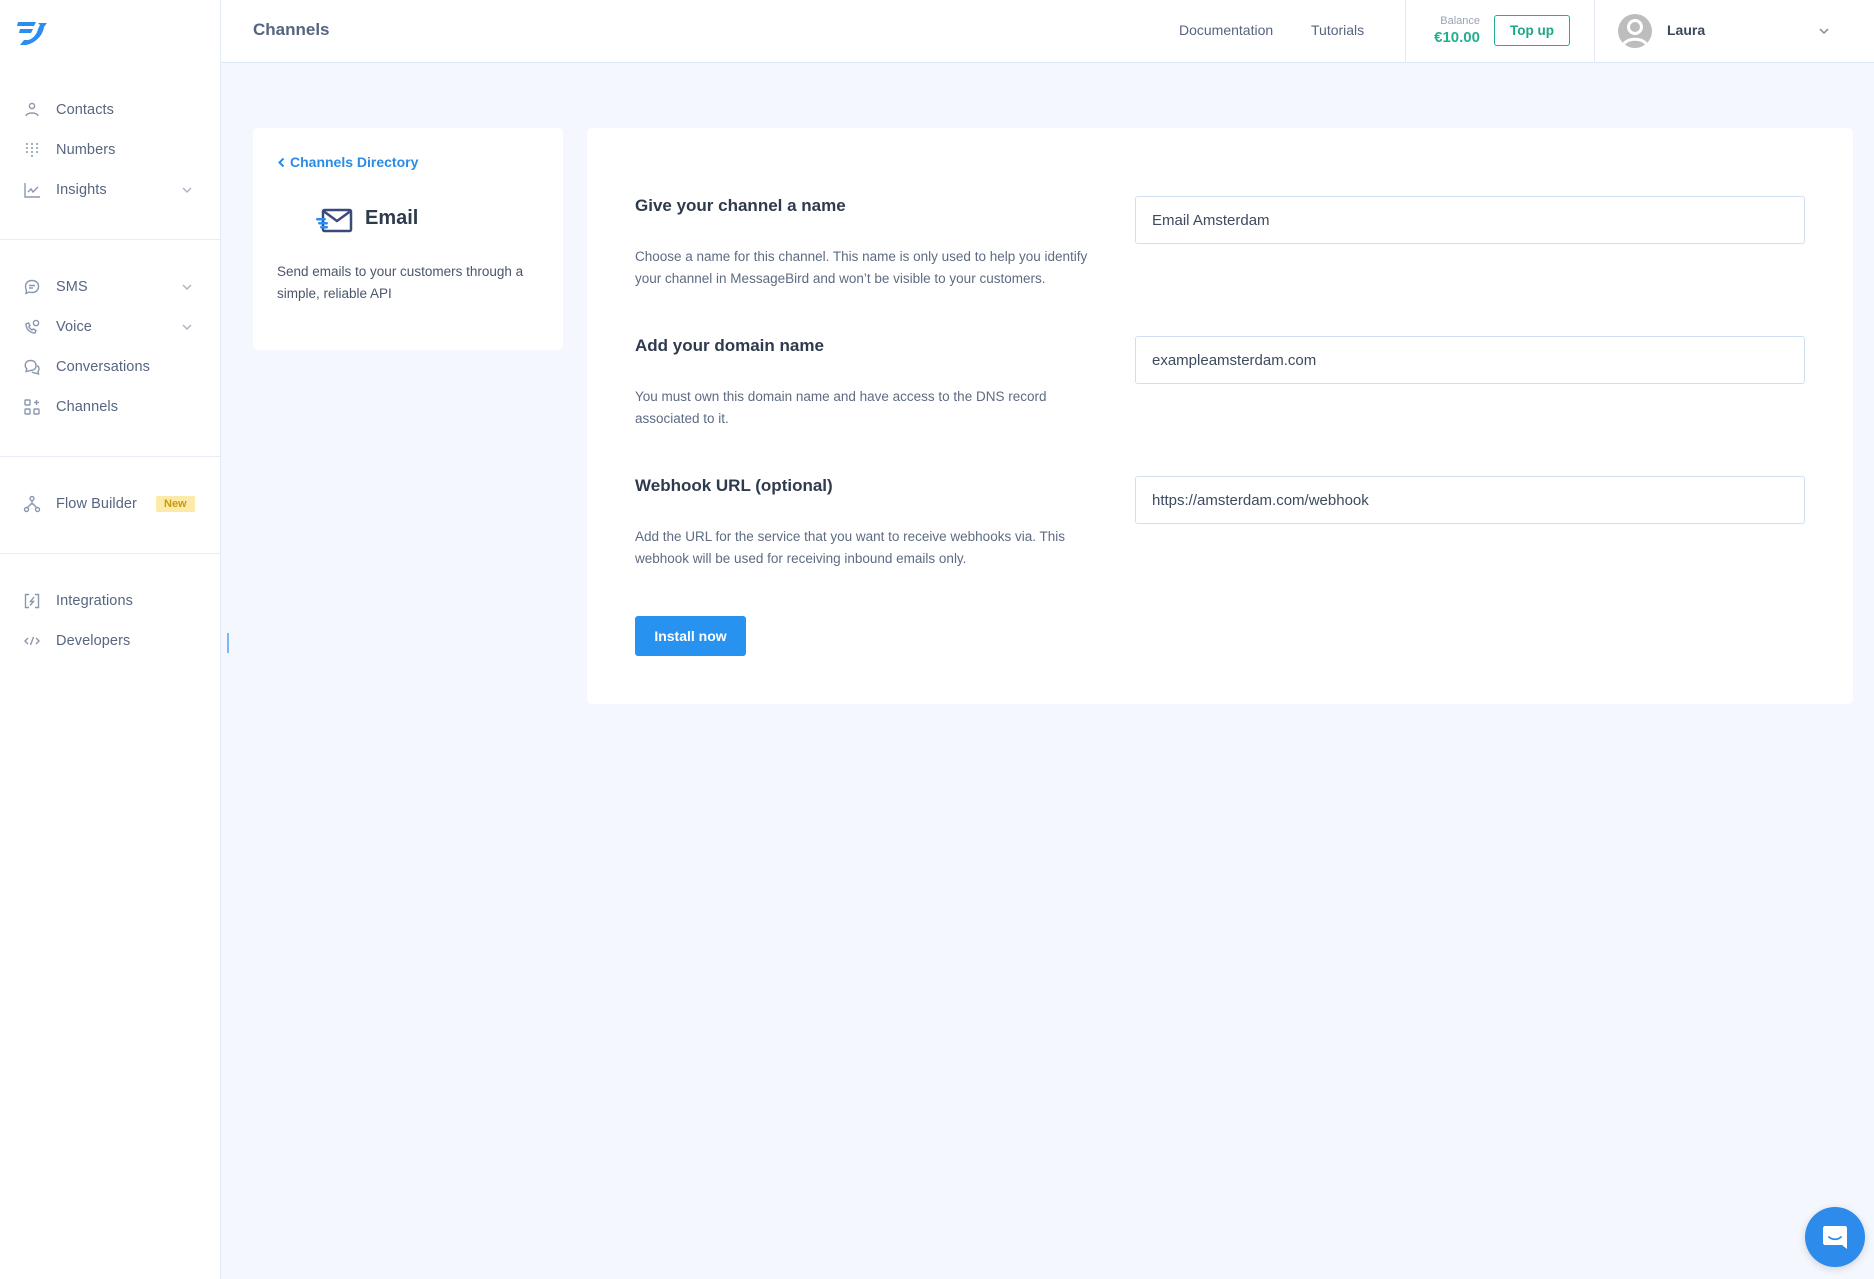 This screenshot has width=1874, height=1279. What do you see at coordinates (81, 190) in the screenshot?
I see `sidebar-item-label: Insights` at bounding box center [81, 190].